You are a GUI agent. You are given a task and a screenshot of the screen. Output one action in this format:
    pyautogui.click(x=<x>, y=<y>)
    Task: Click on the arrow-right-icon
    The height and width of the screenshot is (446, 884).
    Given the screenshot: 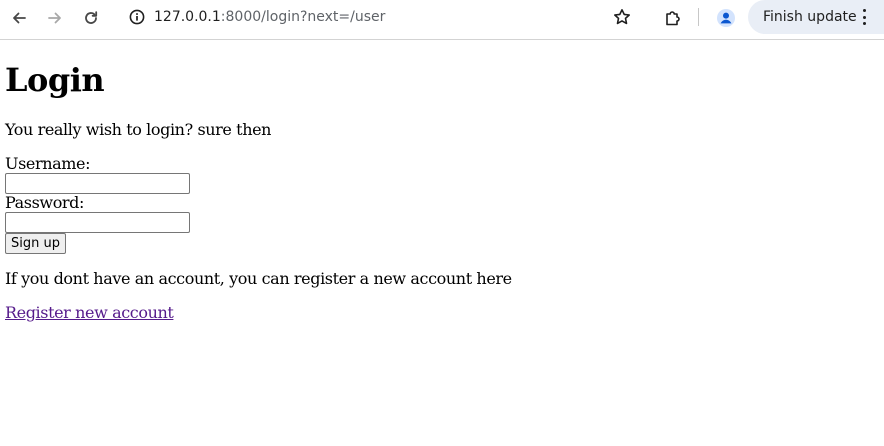 What is the action you would take?
    pyautogui.click(x=54, y=18)
    